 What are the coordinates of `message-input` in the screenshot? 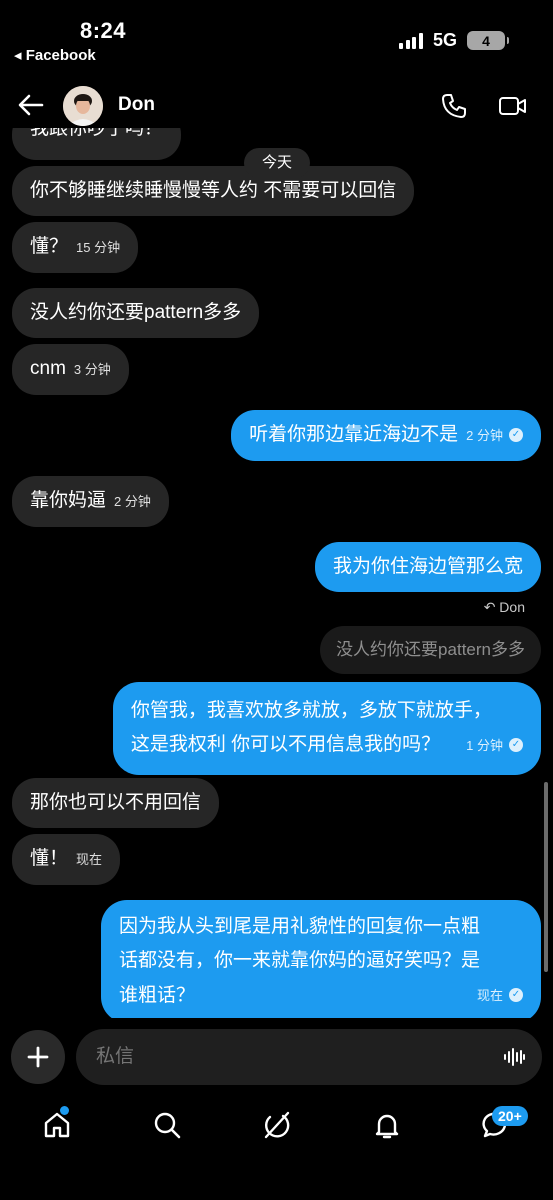 It's located at (296, 1057).